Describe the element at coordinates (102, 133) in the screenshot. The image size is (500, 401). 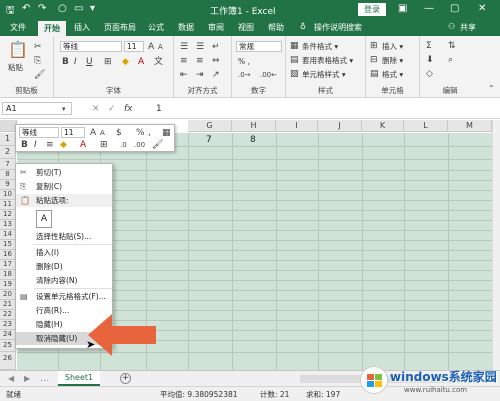
I see `mini-shrink-font-icon: A` at that location.